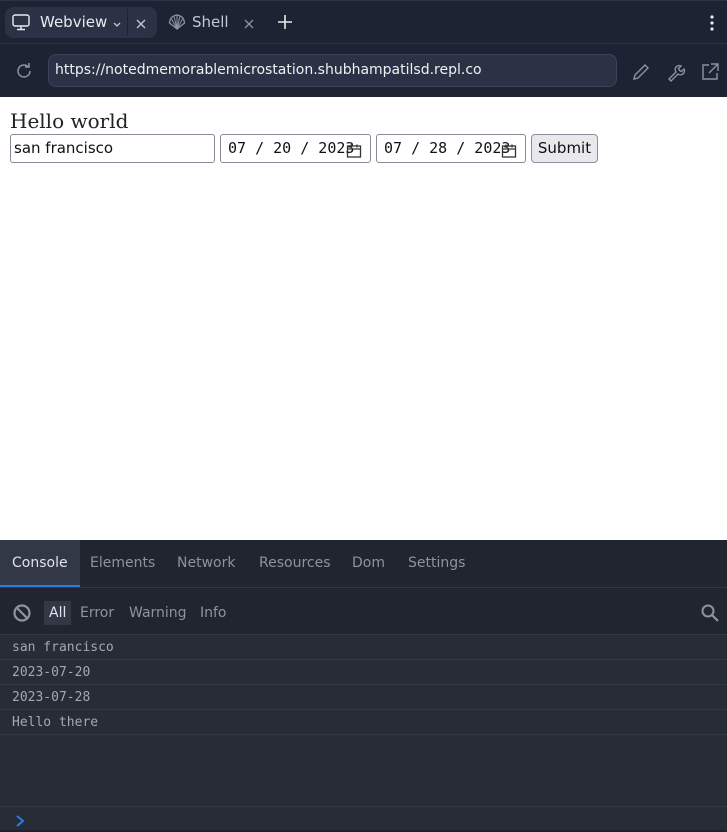 The image size is (727, 832). I want to click on tab-resources: Resources, so click(295, 563).